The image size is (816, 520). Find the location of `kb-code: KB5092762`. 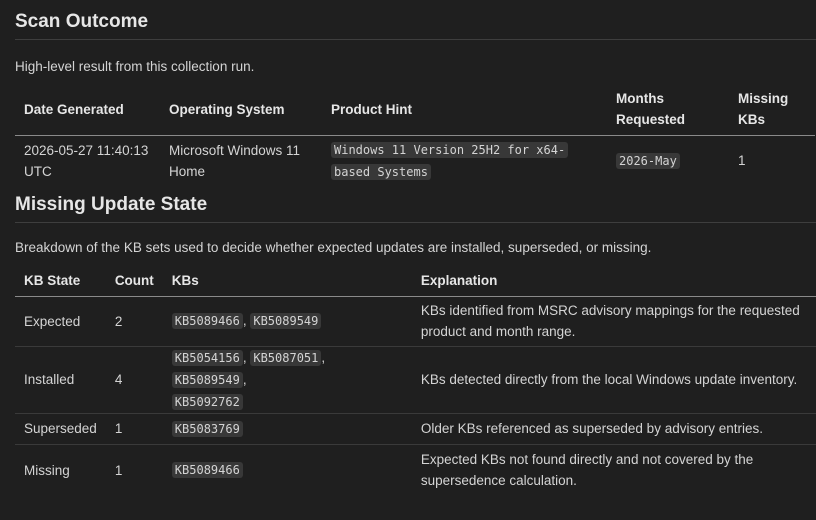

kb-code: KB5092762 is located at coordinates (207, 401).